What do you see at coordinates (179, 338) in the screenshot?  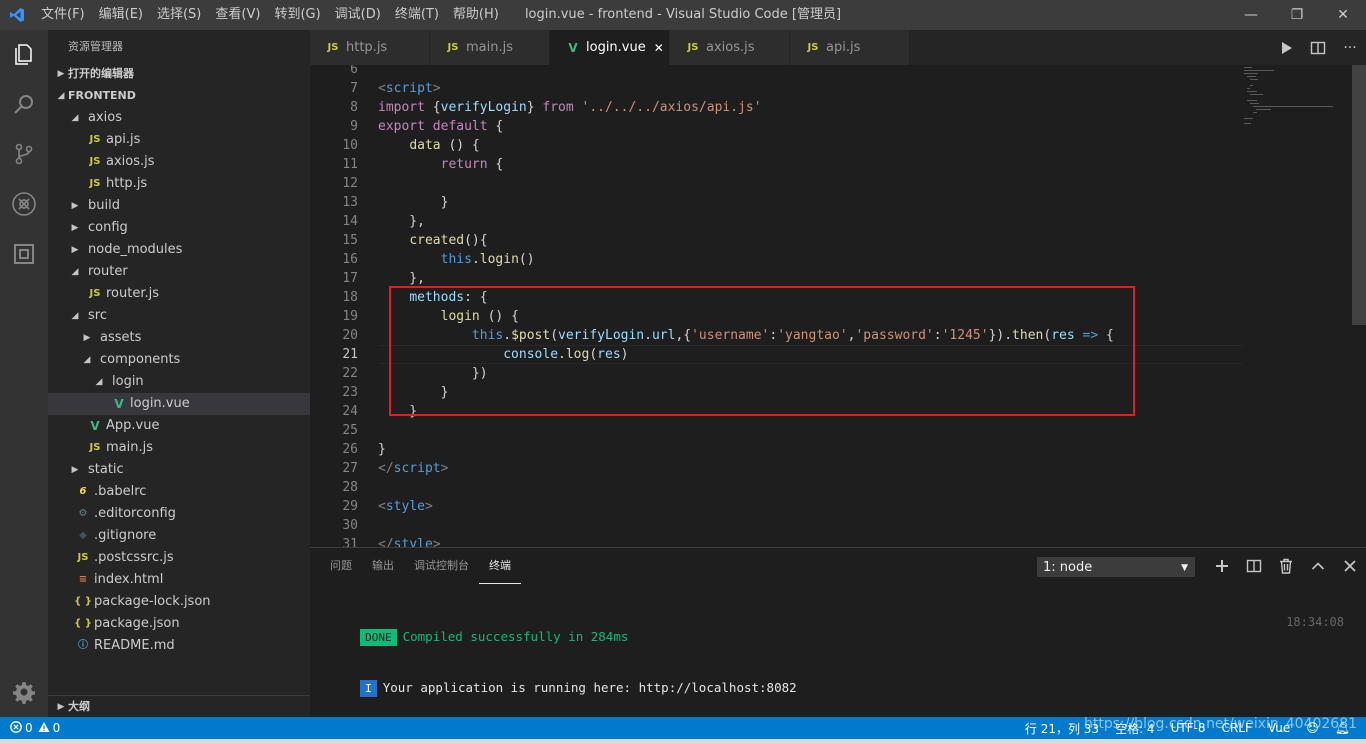 I see `tree-folder: ▶ assets` at bounding box center [179, 338].